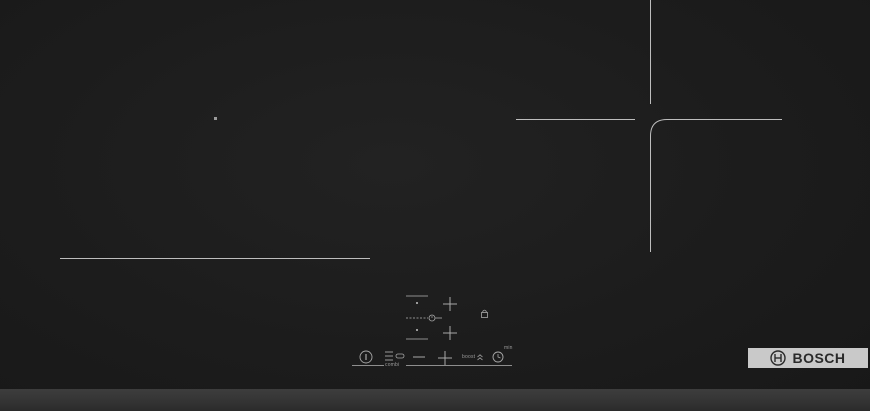 The height and width of the screenshot is (411, 870). Describe the element at coordinates (450, 304) in the screenshot. I see `plus-icon-top` at that location.